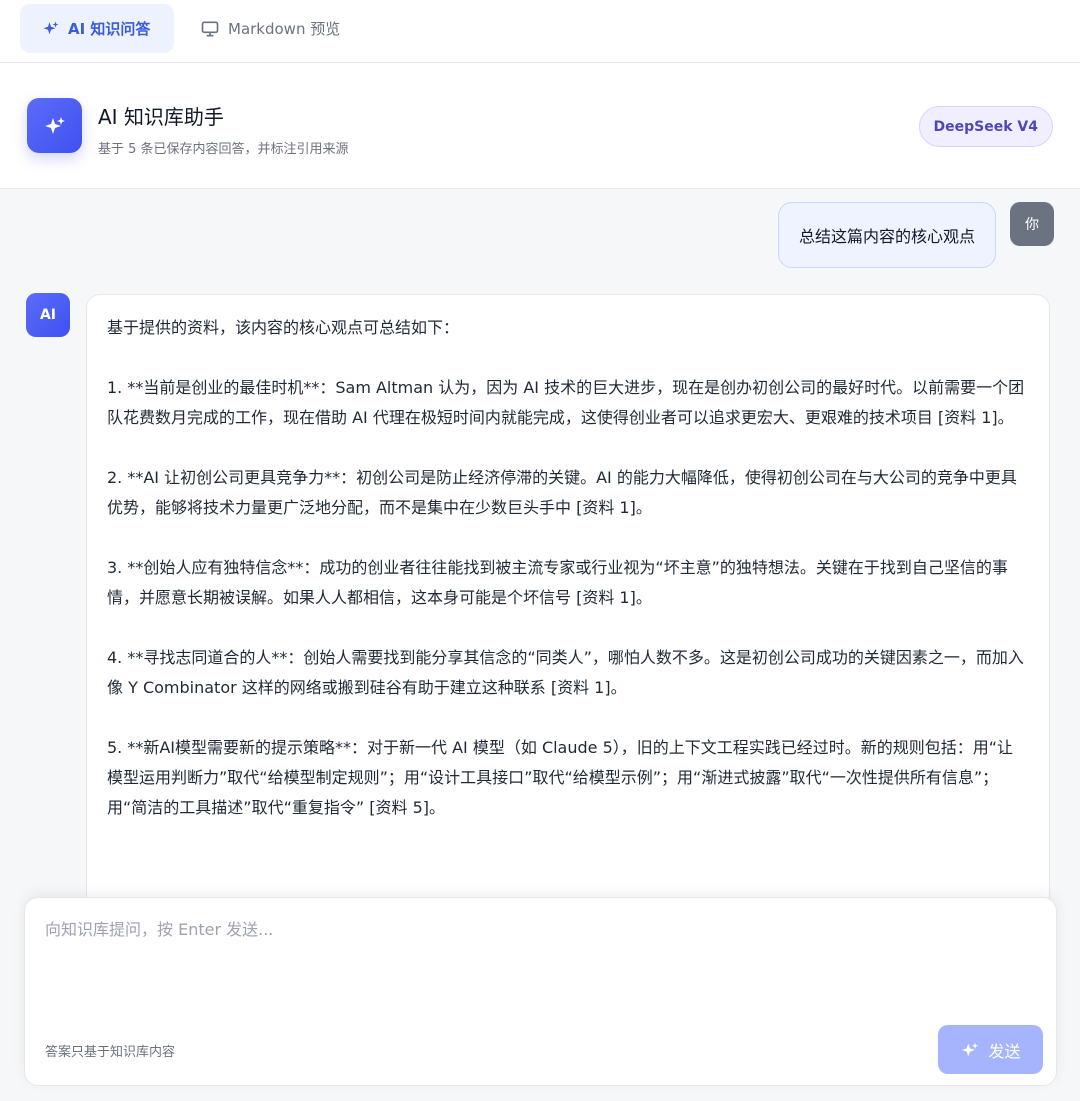 The image size is (1080, 1101). Describe the element at coordinates (284, 29) in the screenshot. I see `tab-label: Markdown 预览` at that location.